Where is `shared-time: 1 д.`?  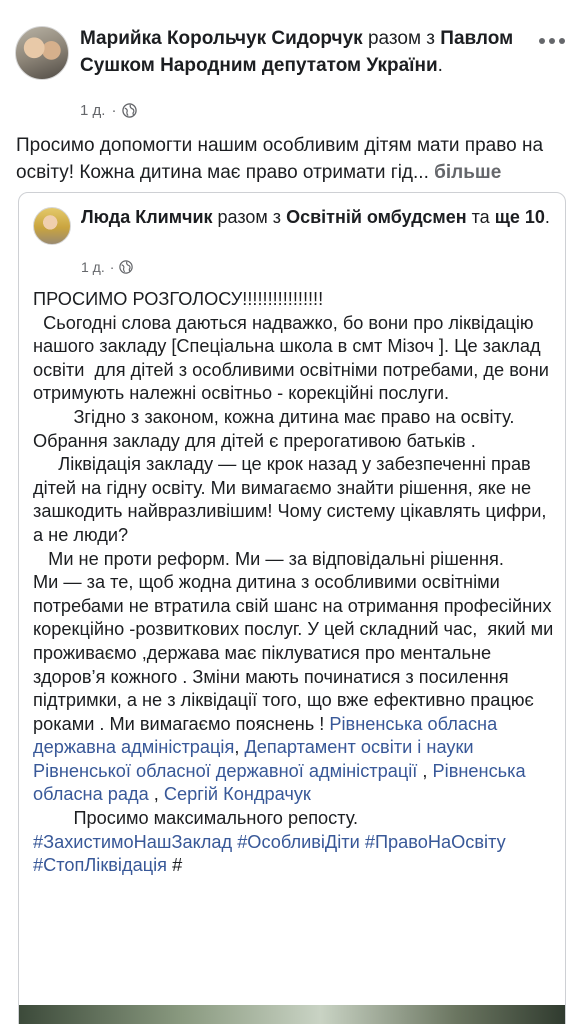 shared-time: 1 д. is located at coordinates (93, 267).